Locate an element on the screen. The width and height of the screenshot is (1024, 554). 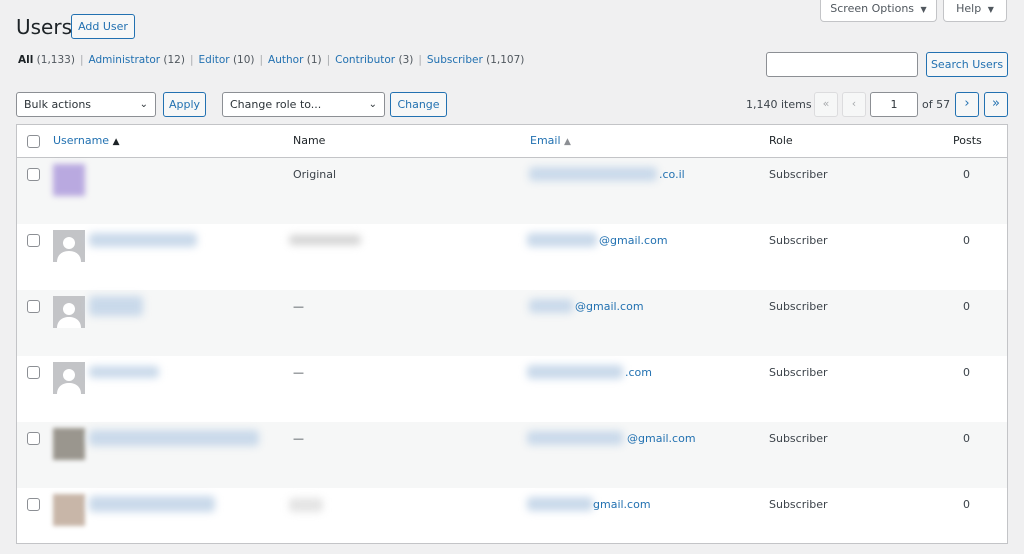
items-count: 1,140 items is located at coordinates (779, 104).